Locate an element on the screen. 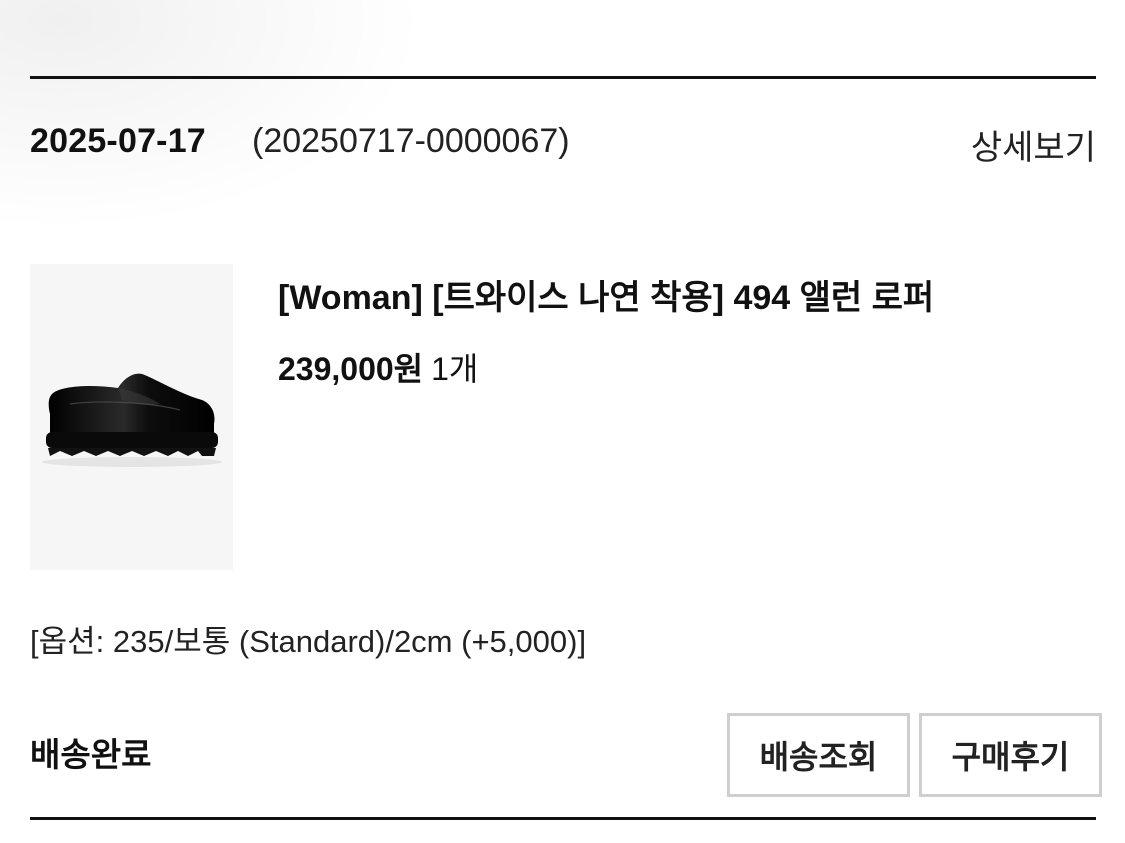 Image resolution: width=1125 pixels, height=843 pixels. top-divider is located at coordinates (563, 77).